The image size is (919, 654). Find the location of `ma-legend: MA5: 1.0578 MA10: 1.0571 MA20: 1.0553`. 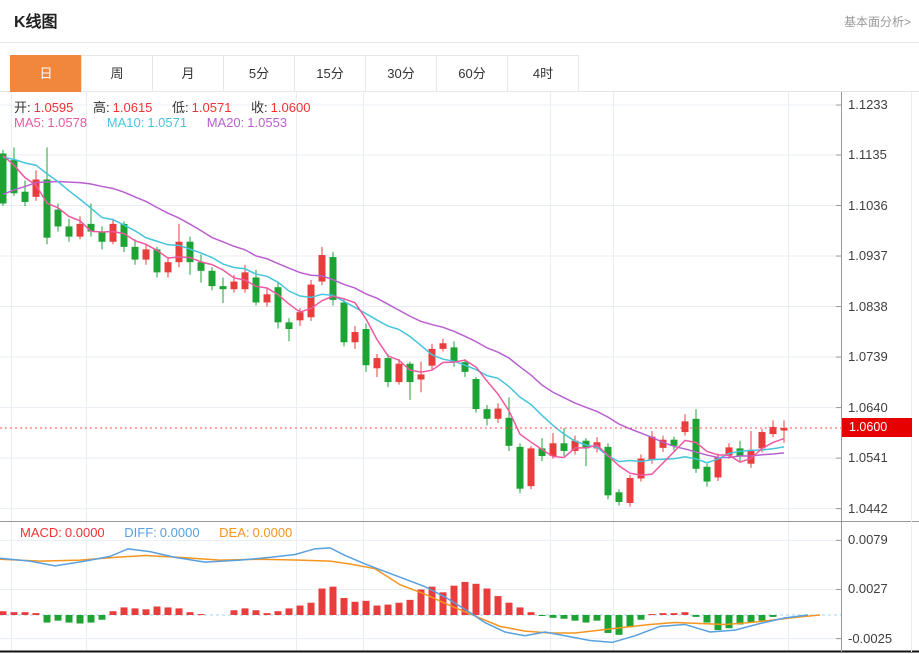

ma-legend: MA5: 1.0578 MA10: 1.0571 MA20: 1.0553 is located at coordinates (150, 122).